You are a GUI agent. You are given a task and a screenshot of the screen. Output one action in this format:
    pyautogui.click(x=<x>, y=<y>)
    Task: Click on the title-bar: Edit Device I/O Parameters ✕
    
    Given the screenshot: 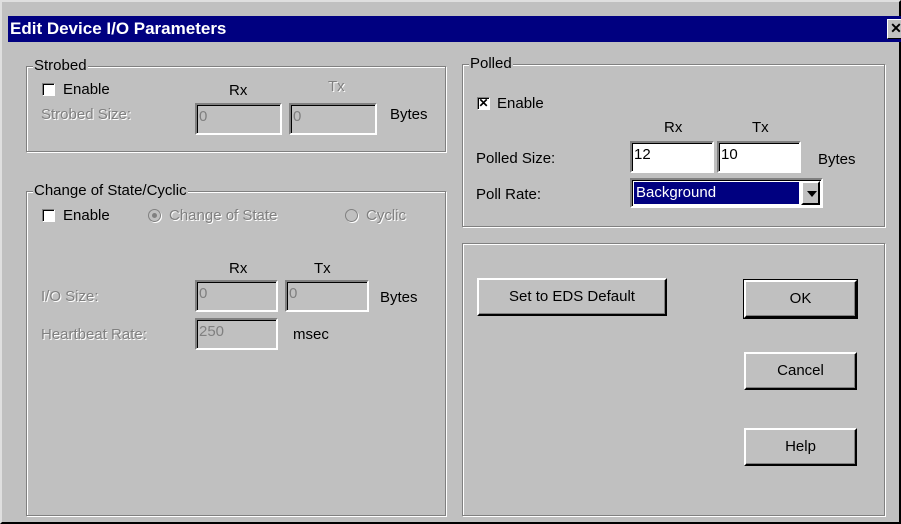 What is the action you would take?
    pyautogui.click(x=454, y=29)
    